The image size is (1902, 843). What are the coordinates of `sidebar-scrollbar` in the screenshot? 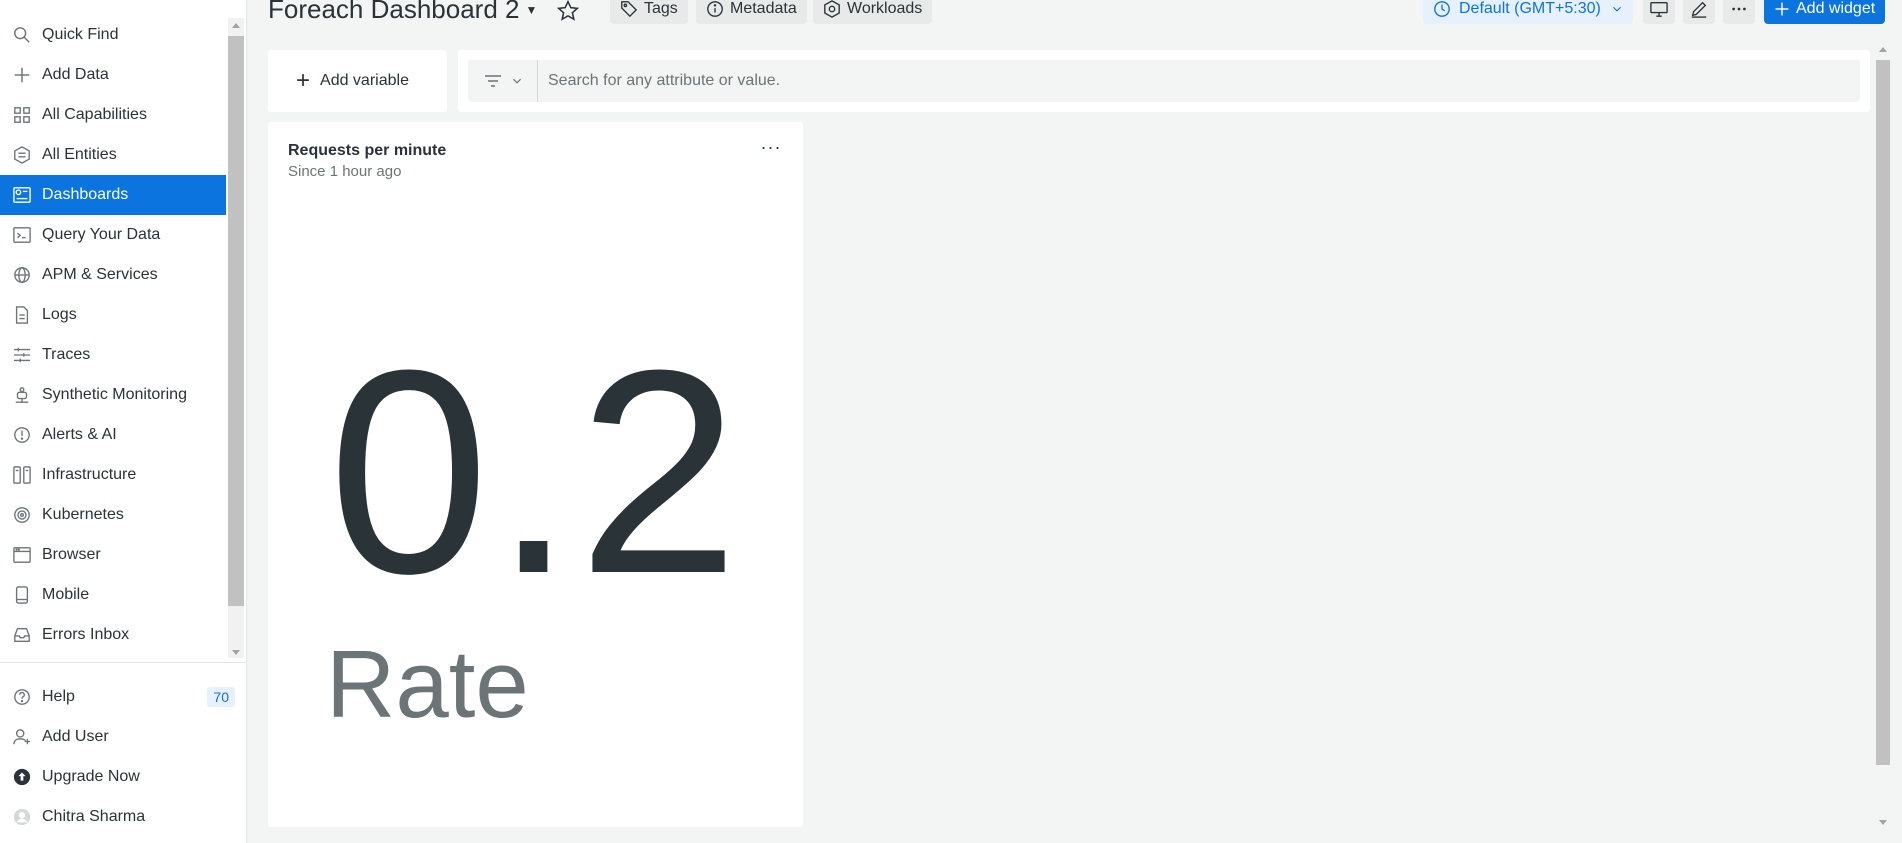 It's located at (236, 338).